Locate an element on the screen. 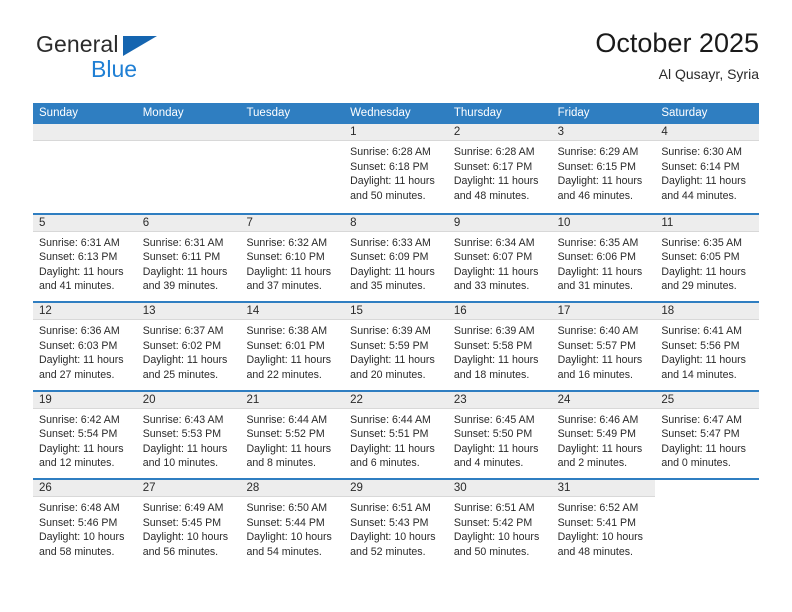 This screenshot has width=792, height=612. day-number: 25 is located at coordinates (668, 399).